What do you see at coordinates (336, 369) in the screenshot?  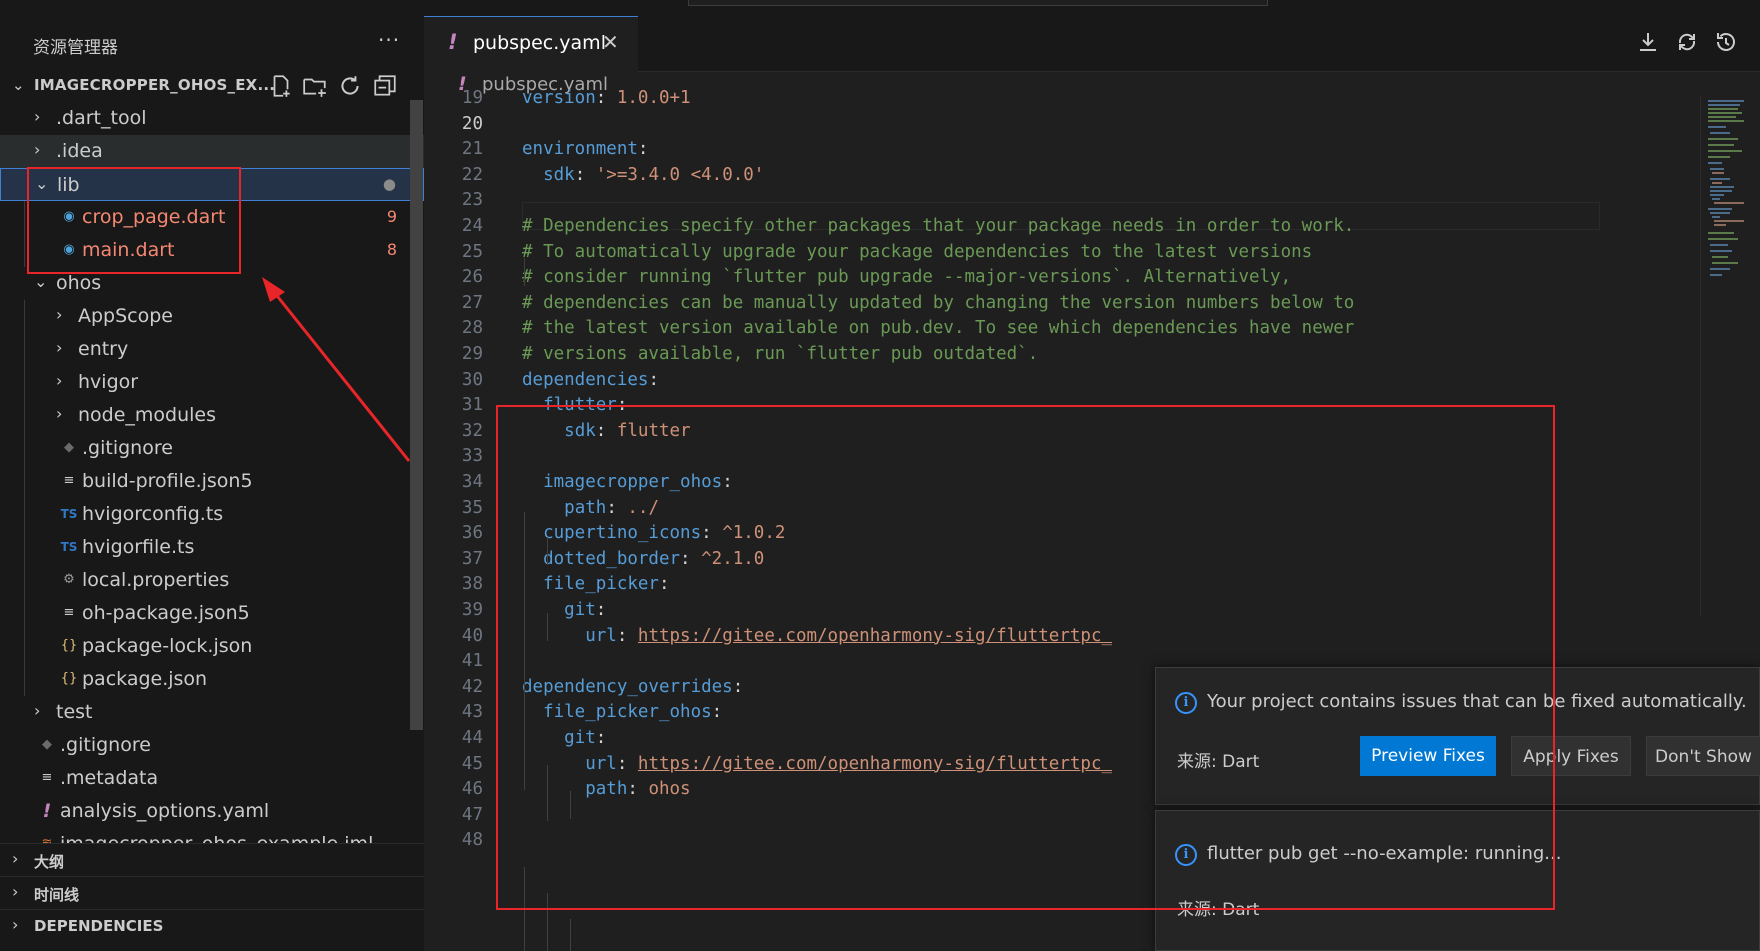 I see `annotation-arrow` at bounding box center [336, 369].